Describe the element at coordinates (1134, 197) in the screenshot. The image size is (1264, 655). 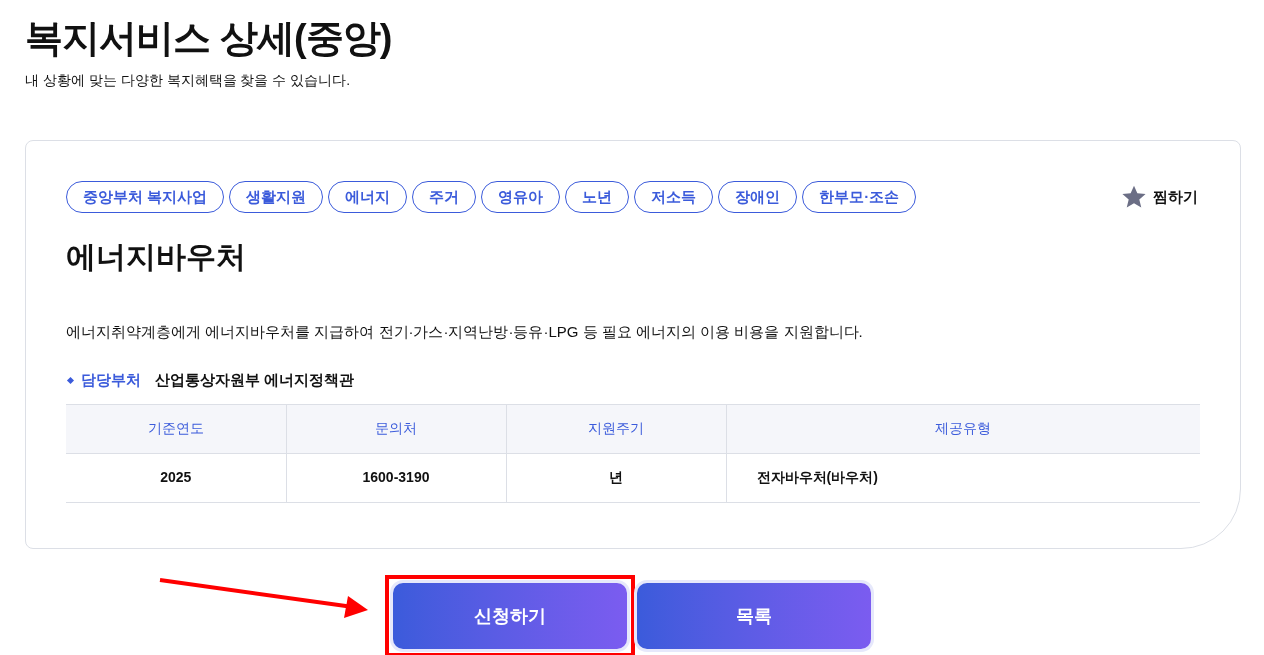
I see `star-icon` at that location.